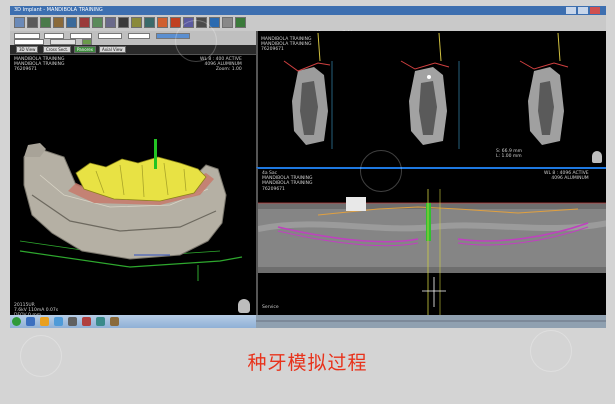 This screenshot has width=615, height=404. What do you see at coordinates (595, 10) in the screenshot?
I see `close-button` at bounding box center [595, 10].